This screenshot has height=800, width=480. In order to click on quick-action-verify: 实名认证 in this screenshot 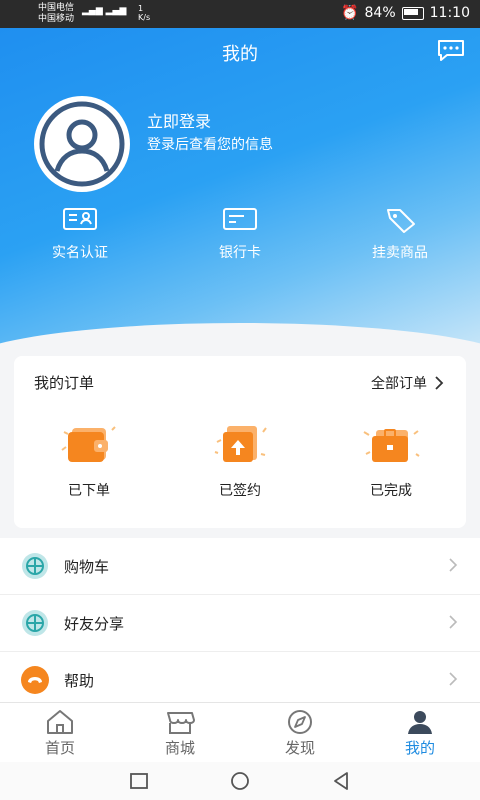, I will do `click(80, 234)`.